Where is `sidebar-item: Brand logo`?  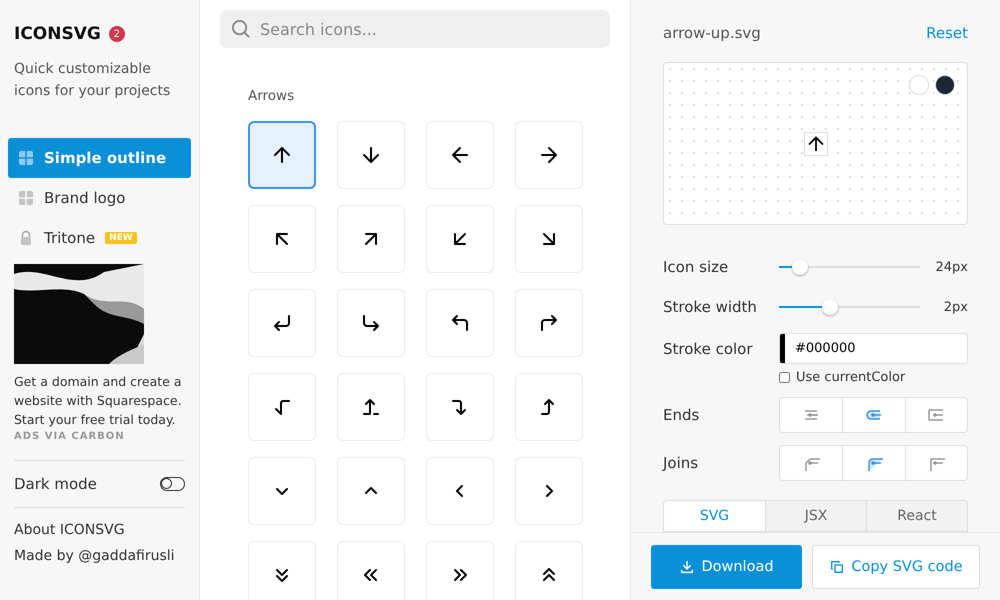
sidebar-item: Brand logo is located at coordinates (99, 198).